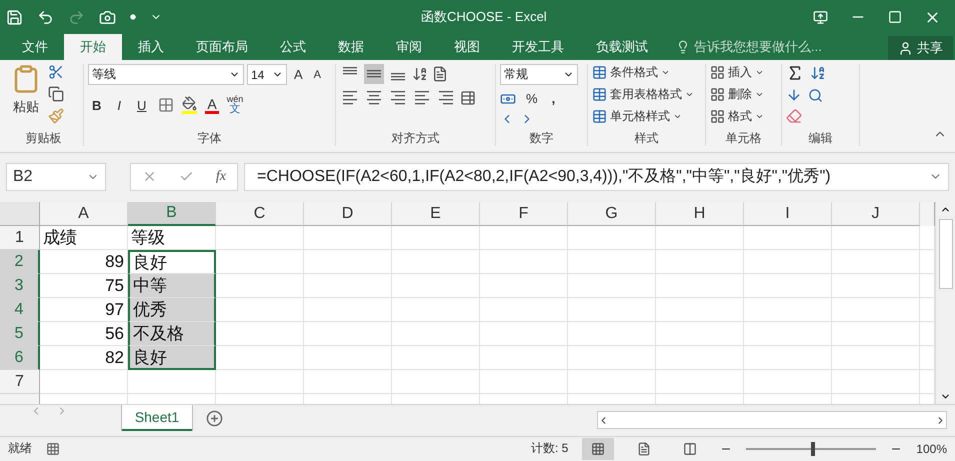 Image resolution: width=955 pixels, height=461 pixels. Describe the element at coordinates (524, 214) in the screenshot. I see `column-header: F` at that location.